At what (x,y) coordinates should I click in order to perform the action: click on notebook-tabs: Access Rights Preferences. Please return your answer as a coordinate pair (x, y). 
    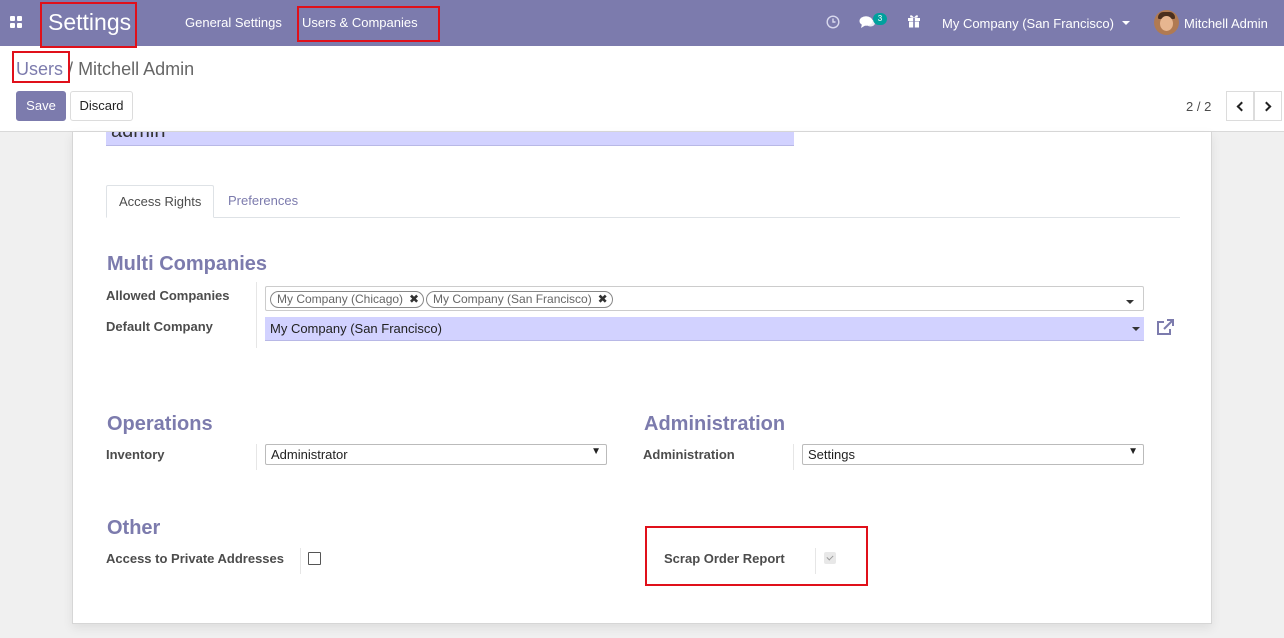
    Looking at the image, I should click on (643, 201).